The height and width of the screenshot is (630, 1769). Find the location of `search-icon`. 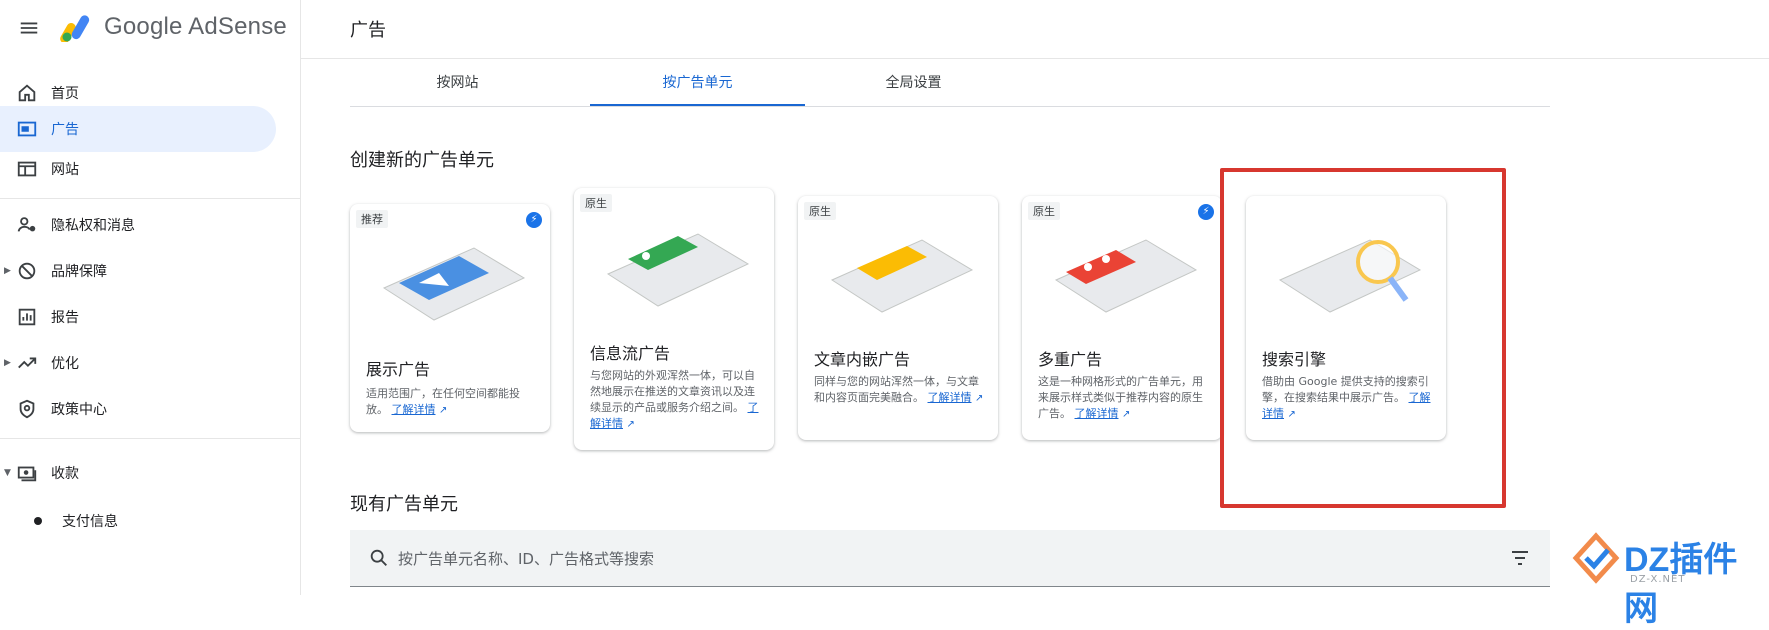

search-icon is located at coordinates (378, 557).